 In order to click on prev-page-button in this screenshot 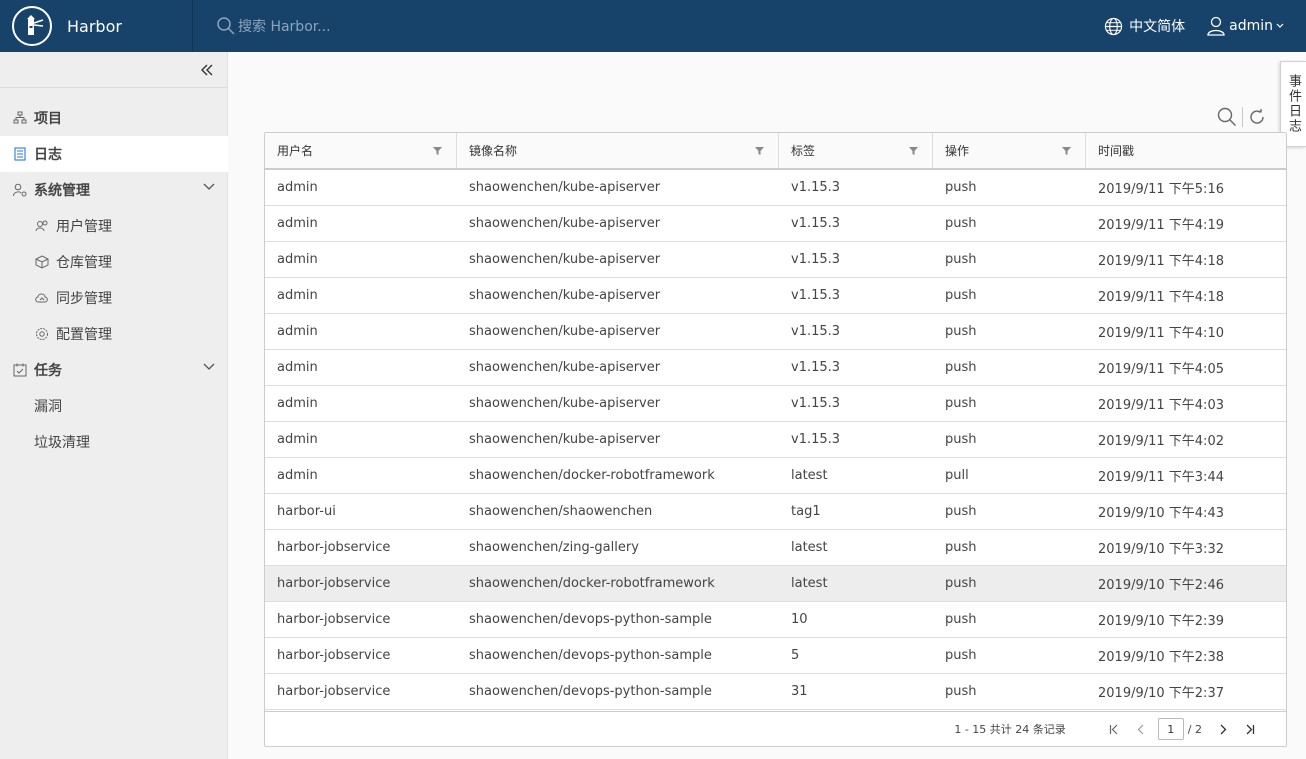, I will do `click(1141, 729)`.